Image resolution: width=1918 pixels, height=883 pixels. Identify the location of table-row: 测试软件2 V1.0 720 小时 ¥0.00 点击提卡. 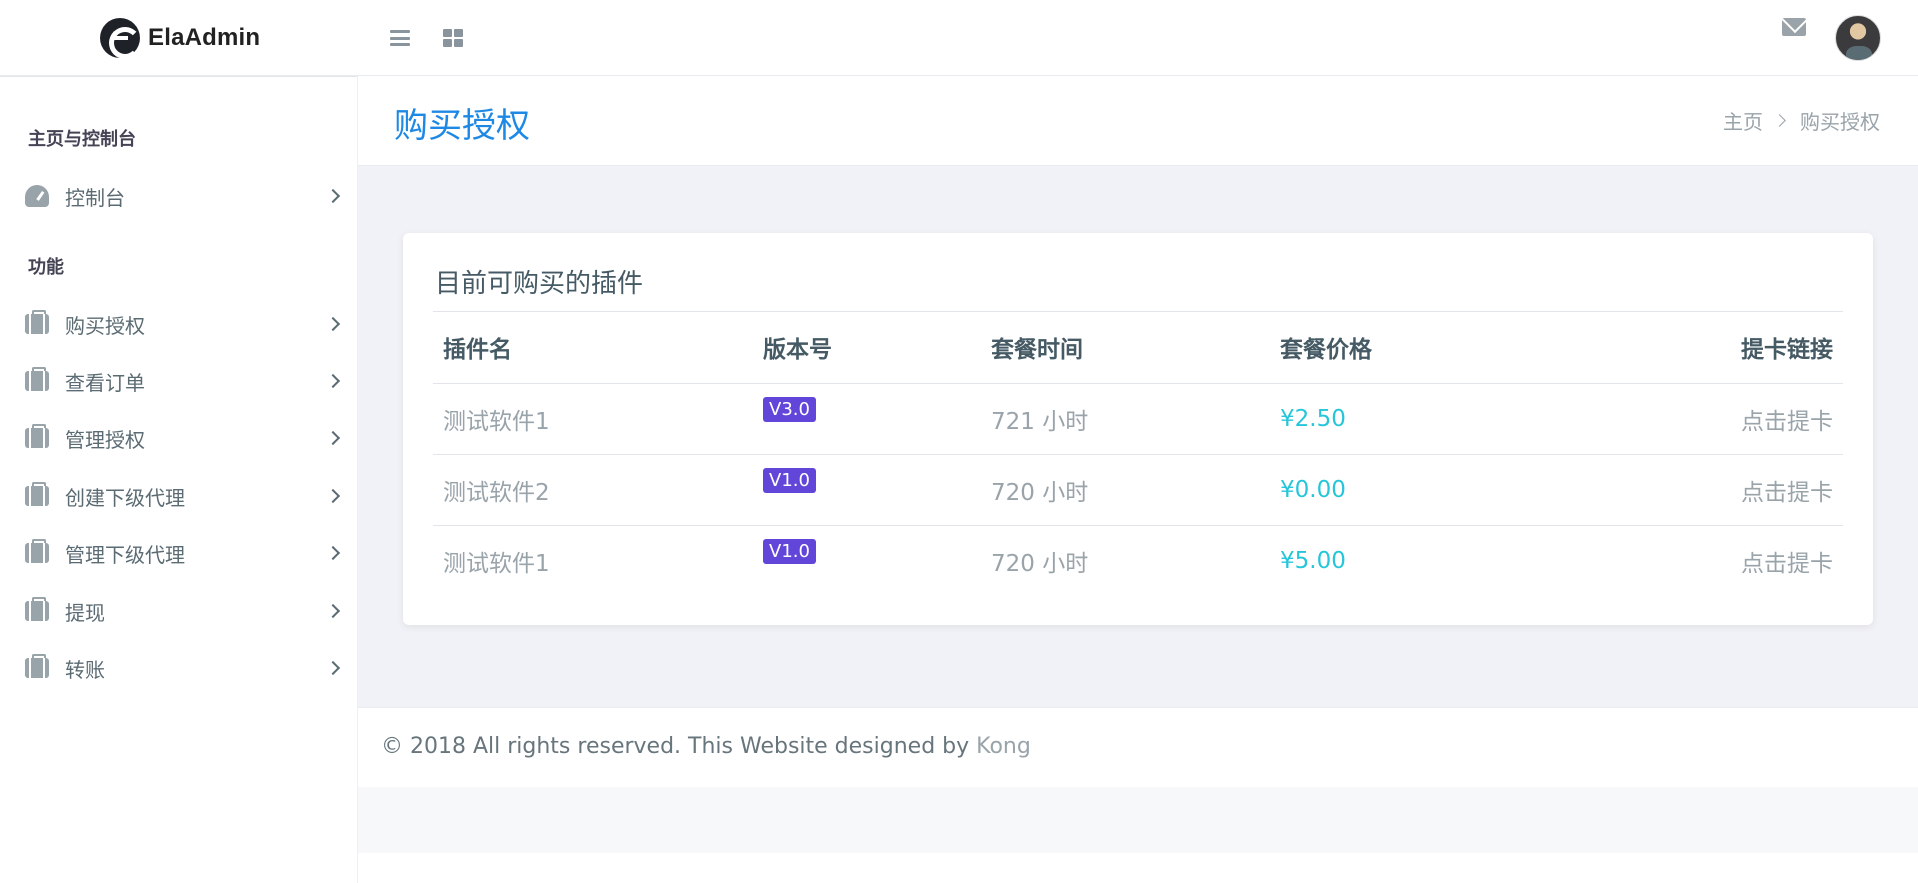
(1138, 490).